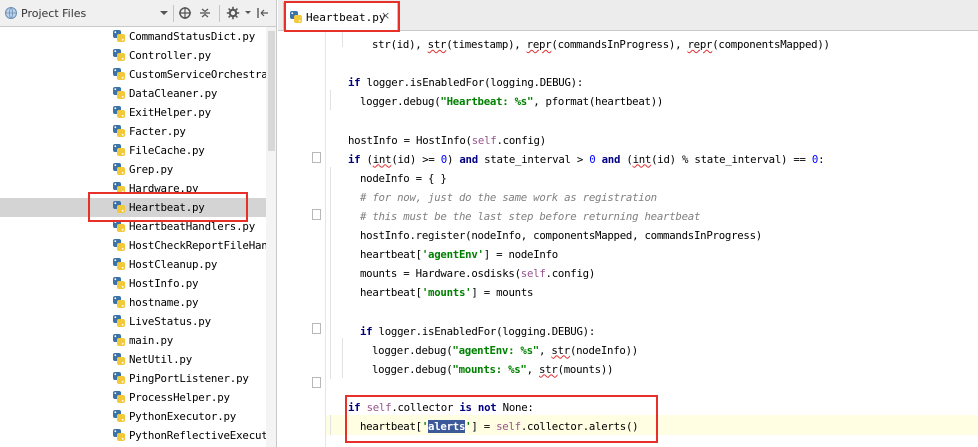 This screenshot has height=447, width=978. Describe the element at coordinates (340, 16) in the screenshot. I see `tab-heartbeat-py: Heartbeat.py ×` at that location.